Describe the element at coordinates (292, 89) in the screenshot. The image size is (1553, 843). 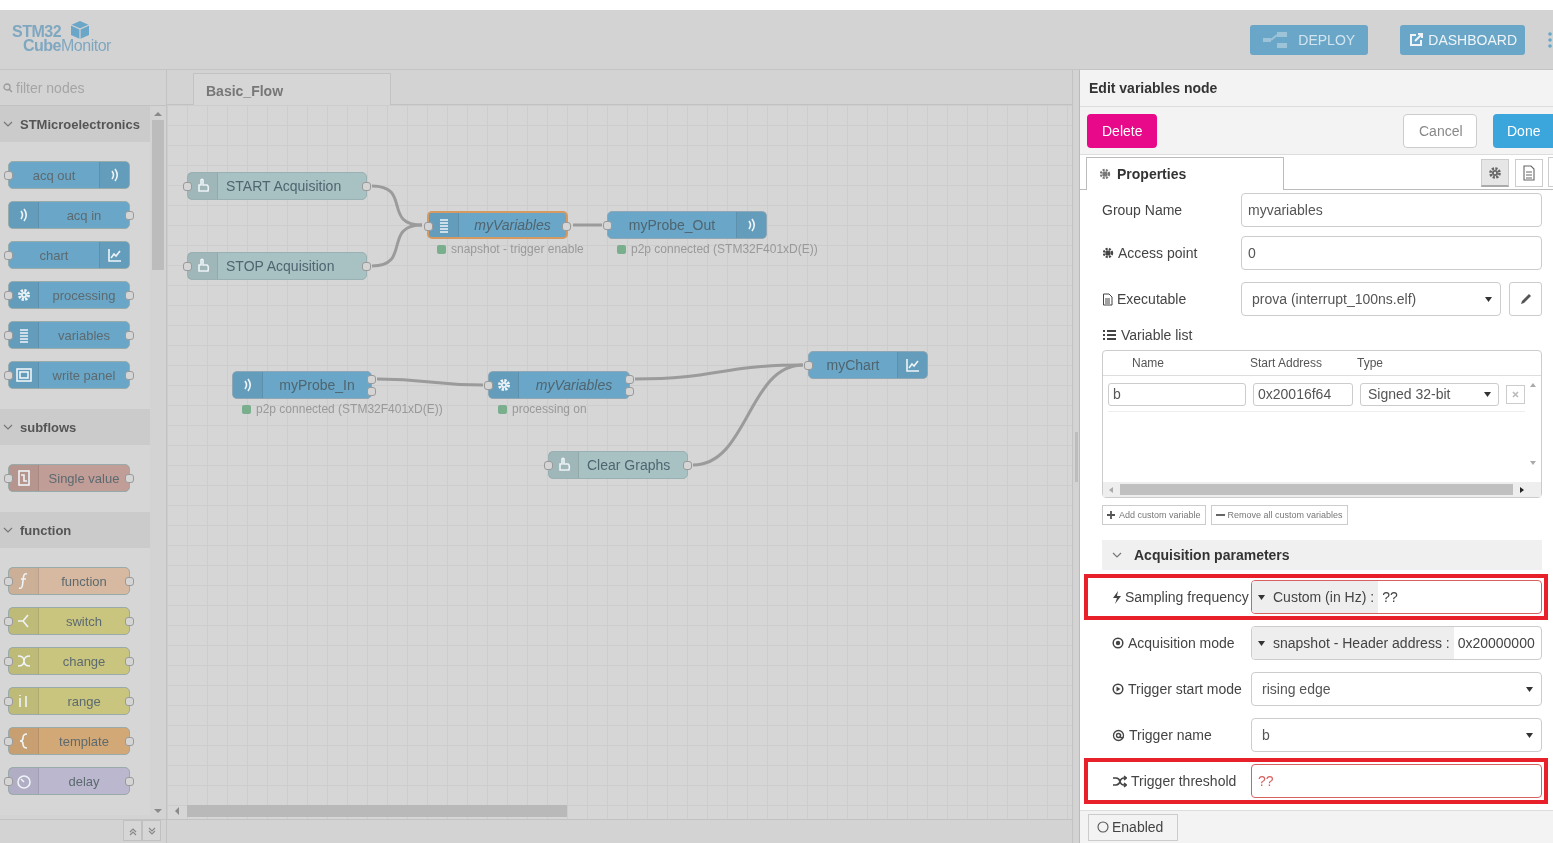
I see `flow-tab: Basic_Flow` at that location.